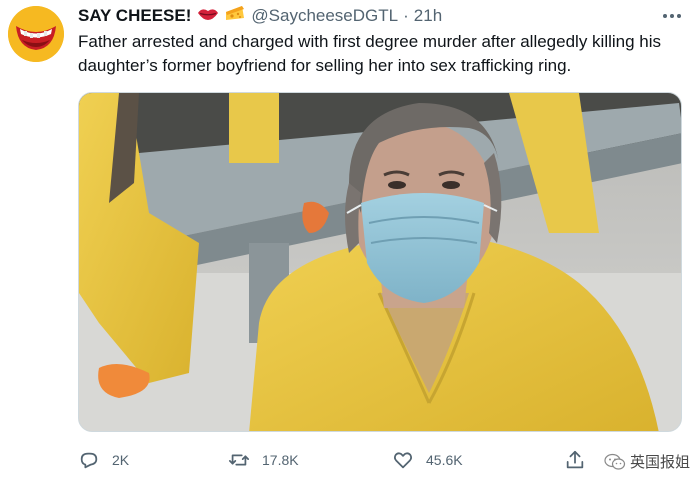  What do you see at coordinates (121, 460) in the screenshot?
I see `reply-count: 2K` at bounding box center [121, 460].